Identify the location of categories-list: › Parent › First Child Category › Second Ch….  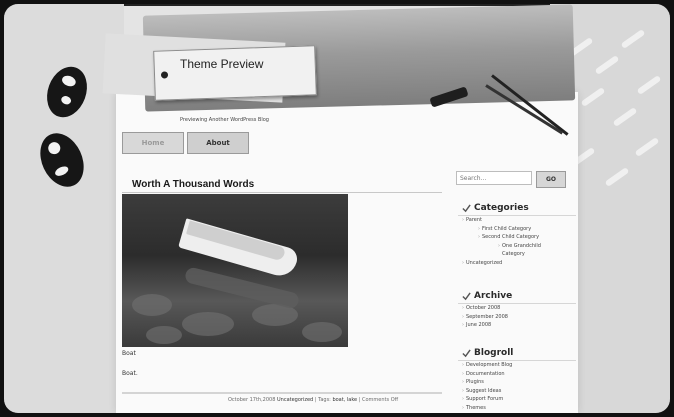
(501, 241).